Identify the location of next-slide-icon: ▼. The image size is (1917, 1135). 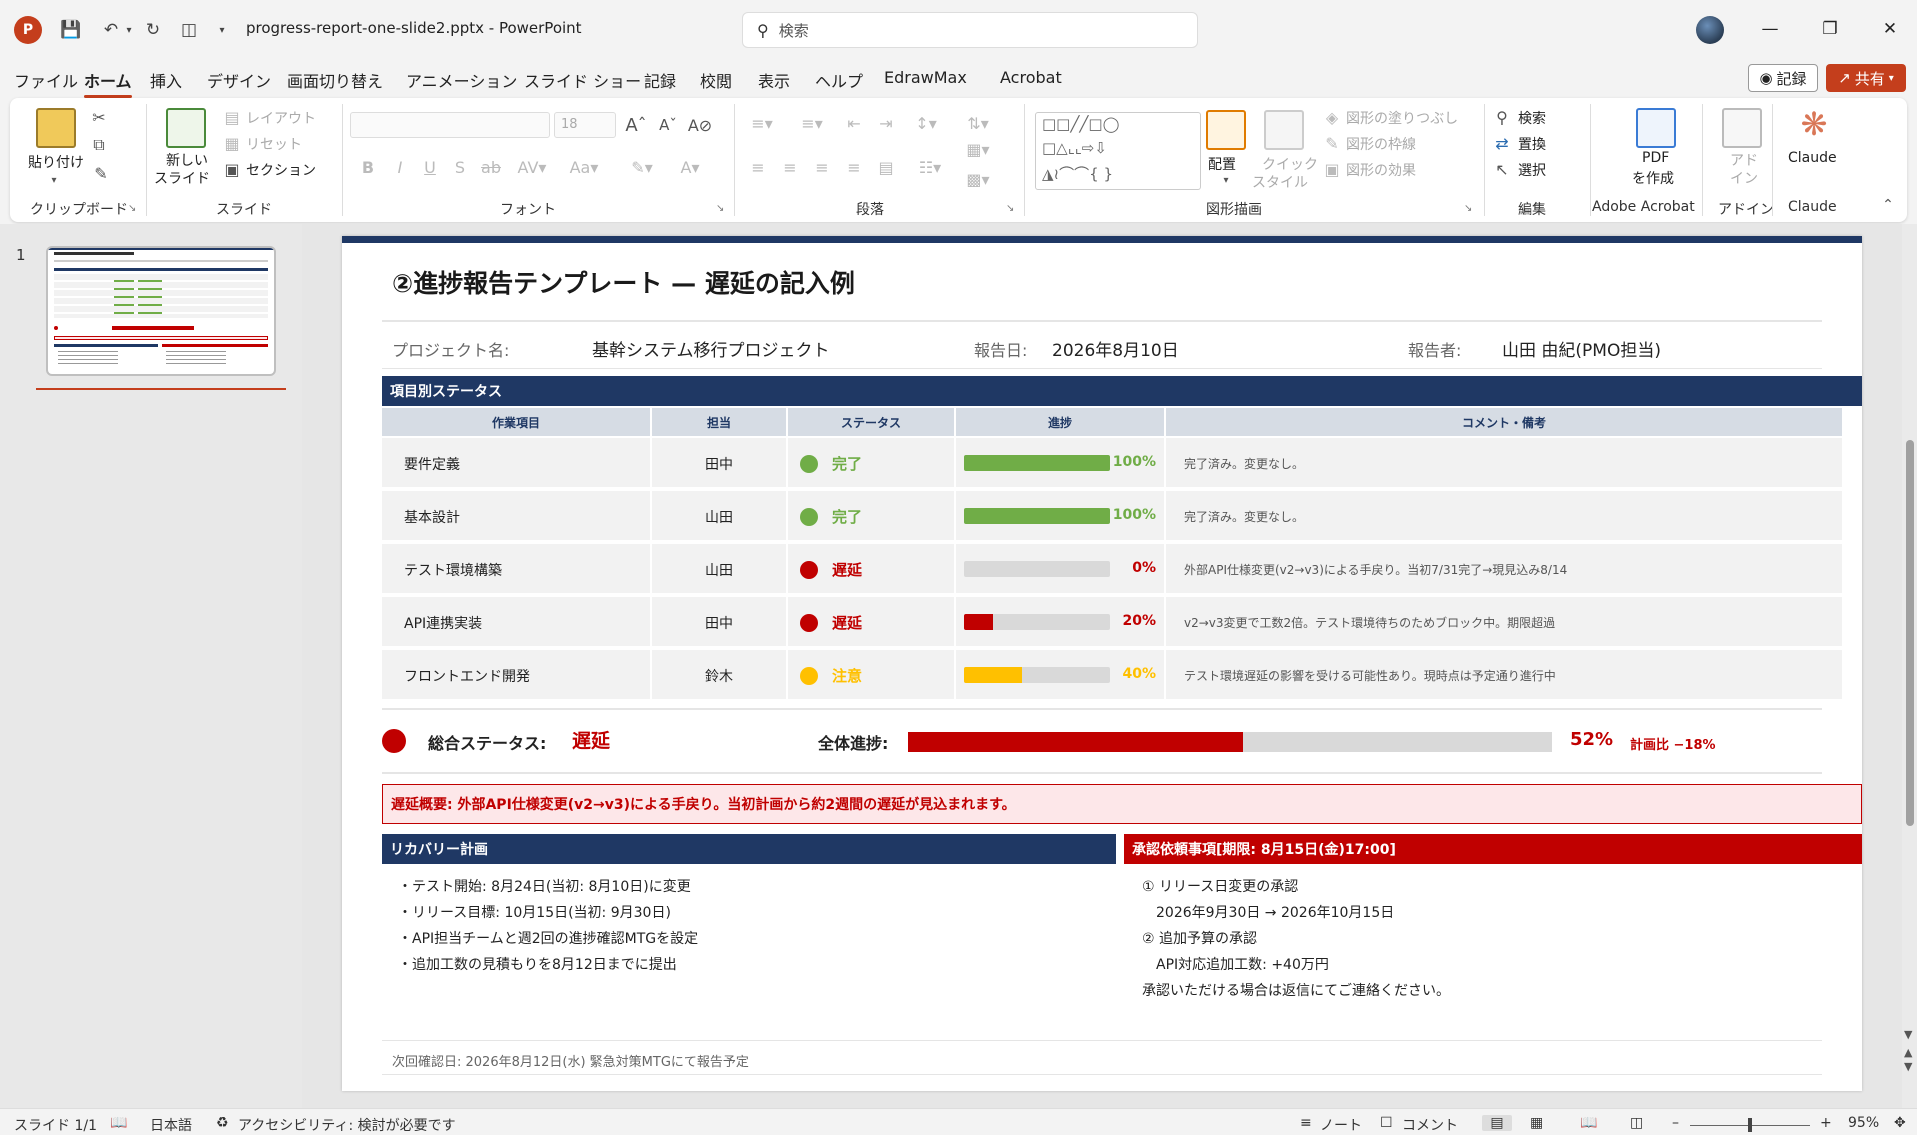
(1908, 1066).